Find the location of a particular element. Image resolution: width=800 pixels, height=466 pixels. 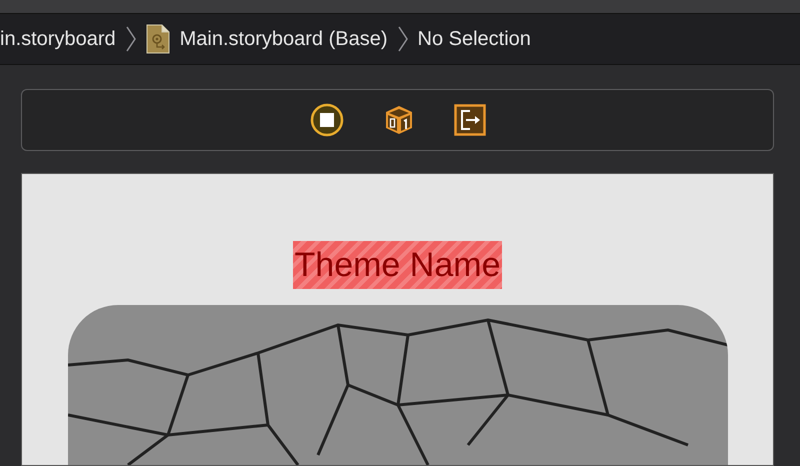

breadcrumb-item: in.storyboard is located at coordinates (58, 39).